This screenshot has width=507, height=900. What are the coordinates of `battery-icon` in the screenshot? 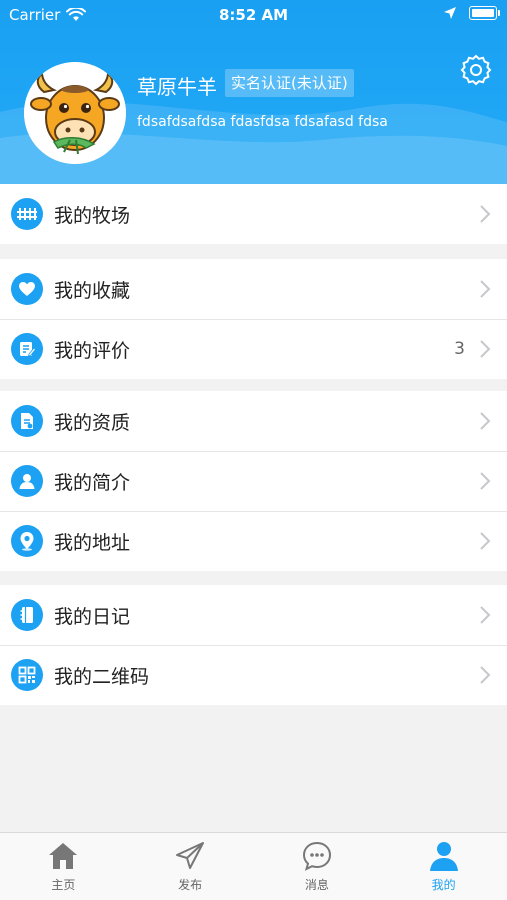 It's located at (484, 13).